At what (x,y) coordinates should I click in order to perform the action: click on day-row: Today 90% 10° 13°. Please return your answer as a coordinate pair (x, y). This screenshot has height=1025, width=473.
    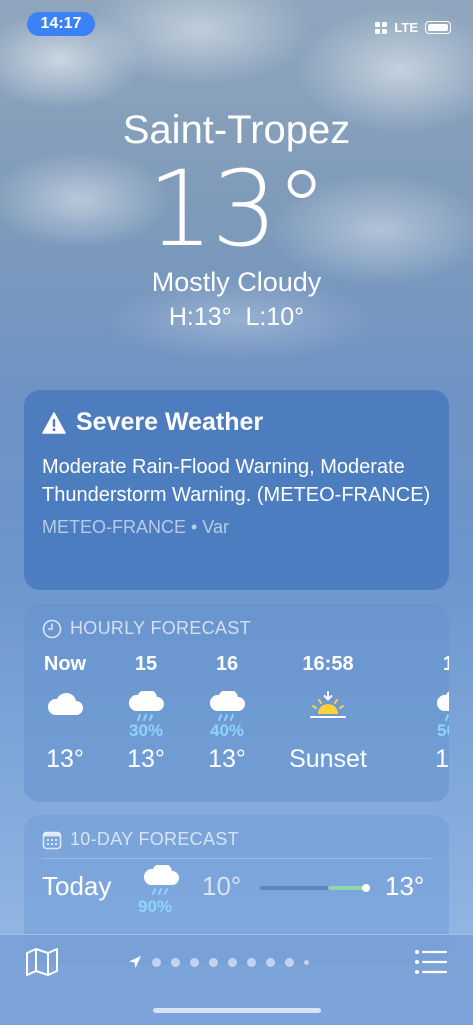
    Looking at the image, I should click on (236, 889).